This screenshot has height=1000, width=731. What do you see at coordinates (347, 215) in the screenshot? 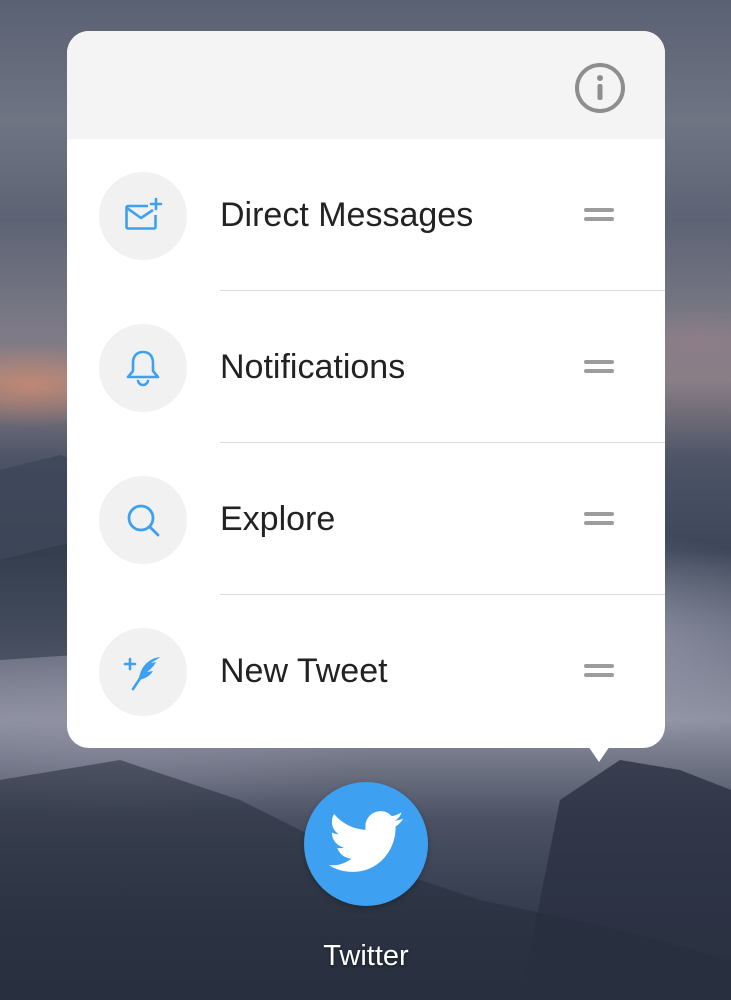
I see `shortcut-label: Direct Messages` at bounding box center [347, 215].